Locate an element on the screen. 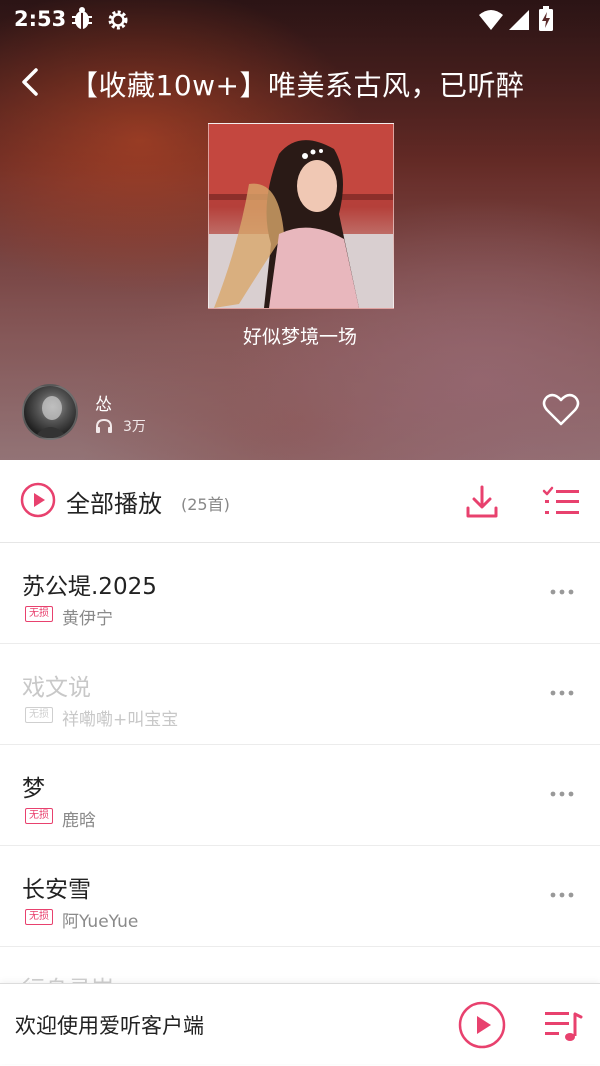 This screenshot has height=1066, width=600. cover-title: 好似梦境一场 is located at coordinates (299, 337).